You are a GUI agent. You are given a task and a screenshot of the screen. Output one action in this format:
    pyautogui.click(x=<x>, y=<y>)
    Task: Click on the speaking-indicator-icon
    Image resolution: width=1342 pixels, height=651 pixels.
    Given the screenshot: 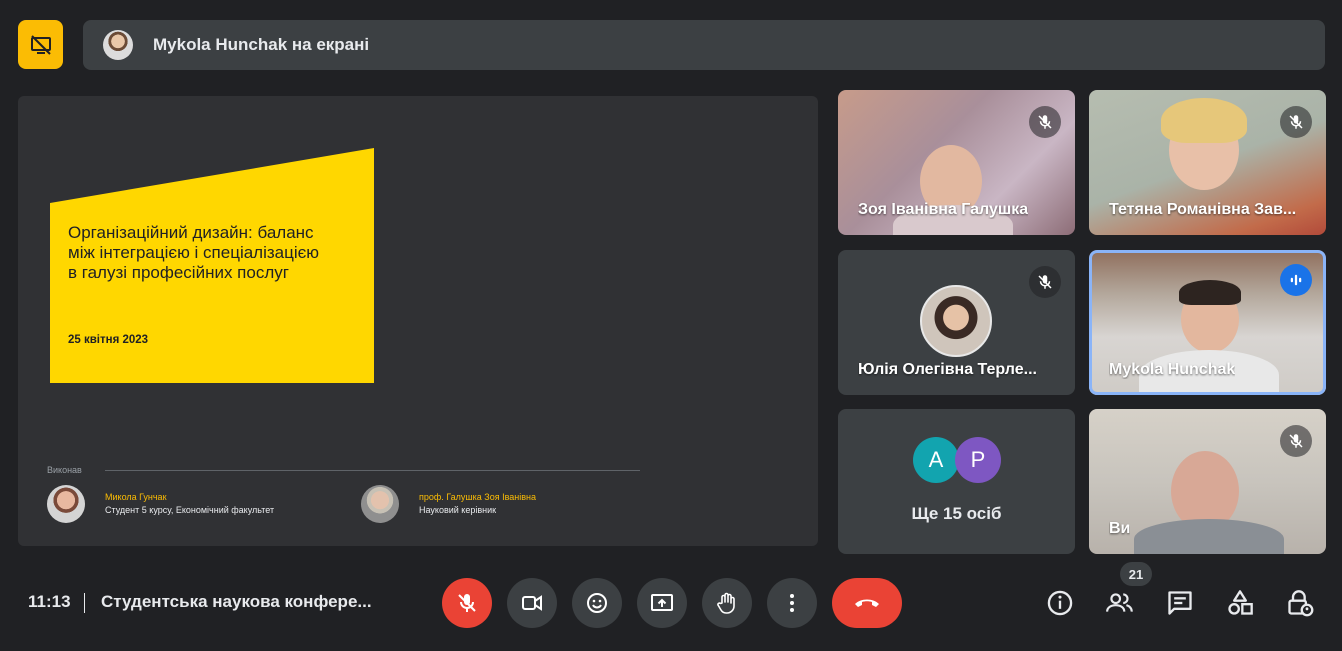 What is the action you would take?
    pyautogui.click(x=1296, y=280)
    